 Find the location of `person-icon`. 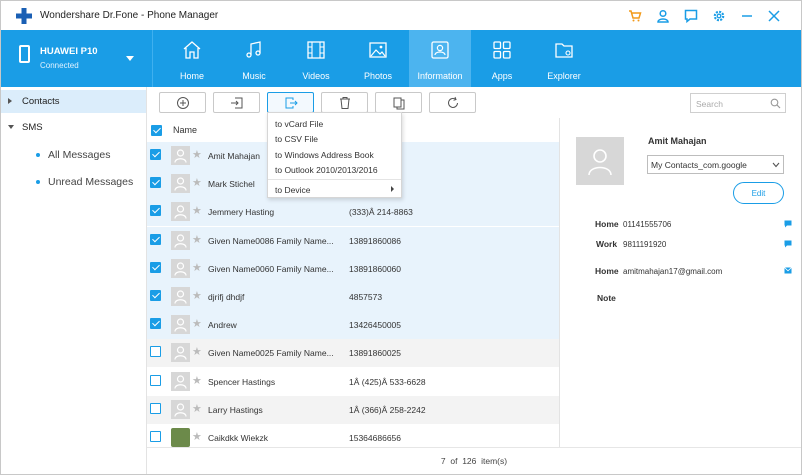

person-icon is located at coordinates (180, 240).